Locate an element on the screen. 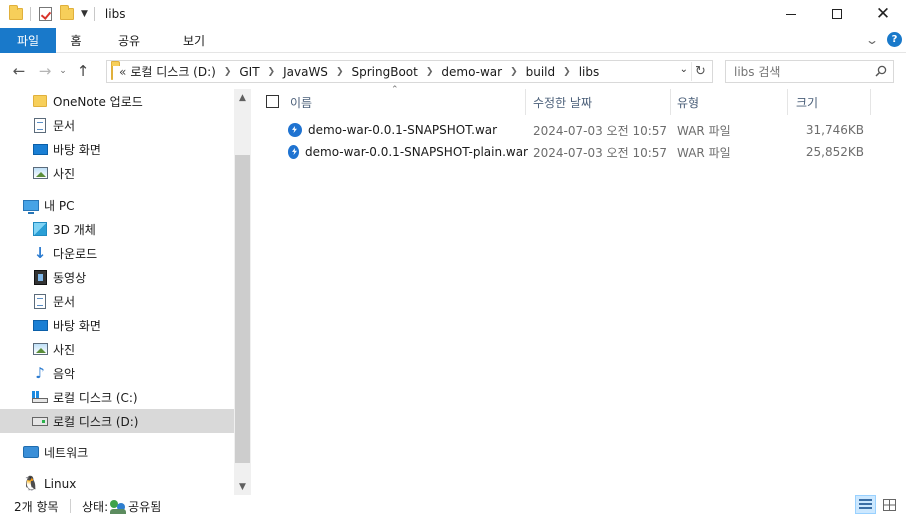  breadcrumb-item: build is located at coordinates (541, 72).